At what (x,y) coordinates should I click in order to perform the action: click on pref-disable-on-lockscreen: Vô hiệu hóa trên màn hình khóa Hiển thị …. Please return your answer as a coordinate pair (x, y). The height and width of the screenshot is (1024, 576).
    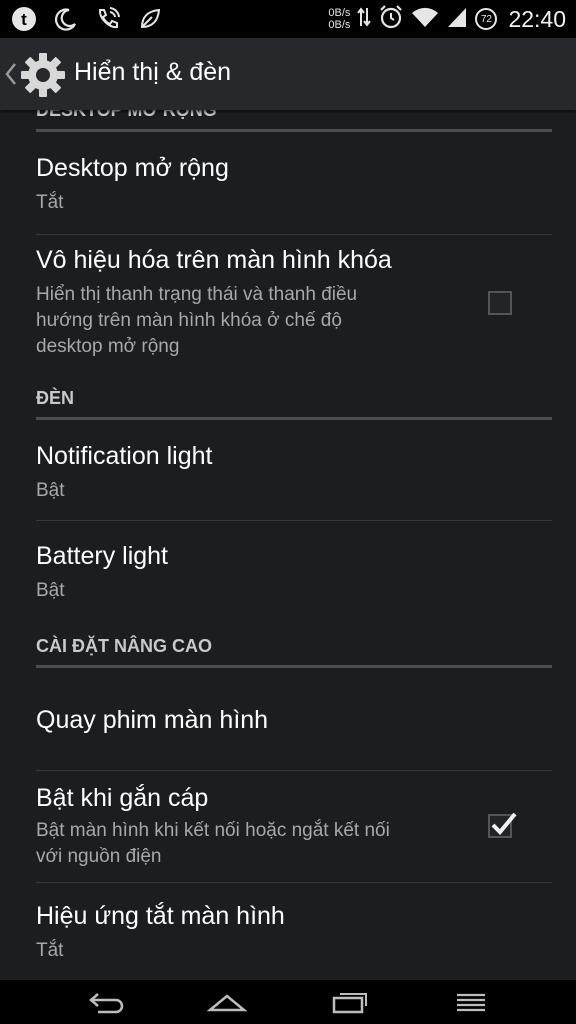
    Looking at the image, I should click on (294, 310).